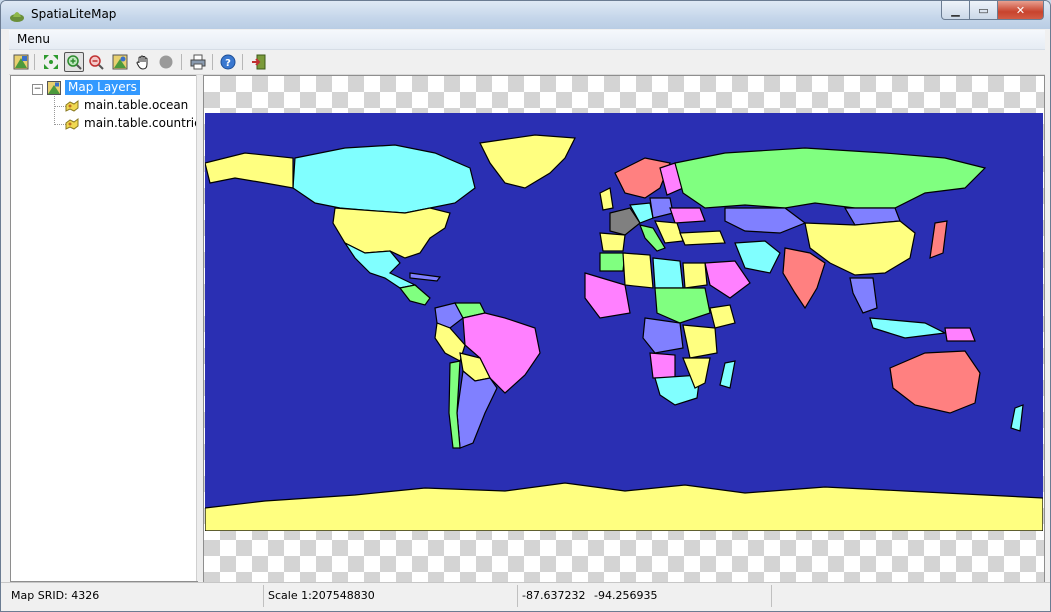 This screenshot has width=1051, height=612. I want to click on exit-button, so click(259, 62).